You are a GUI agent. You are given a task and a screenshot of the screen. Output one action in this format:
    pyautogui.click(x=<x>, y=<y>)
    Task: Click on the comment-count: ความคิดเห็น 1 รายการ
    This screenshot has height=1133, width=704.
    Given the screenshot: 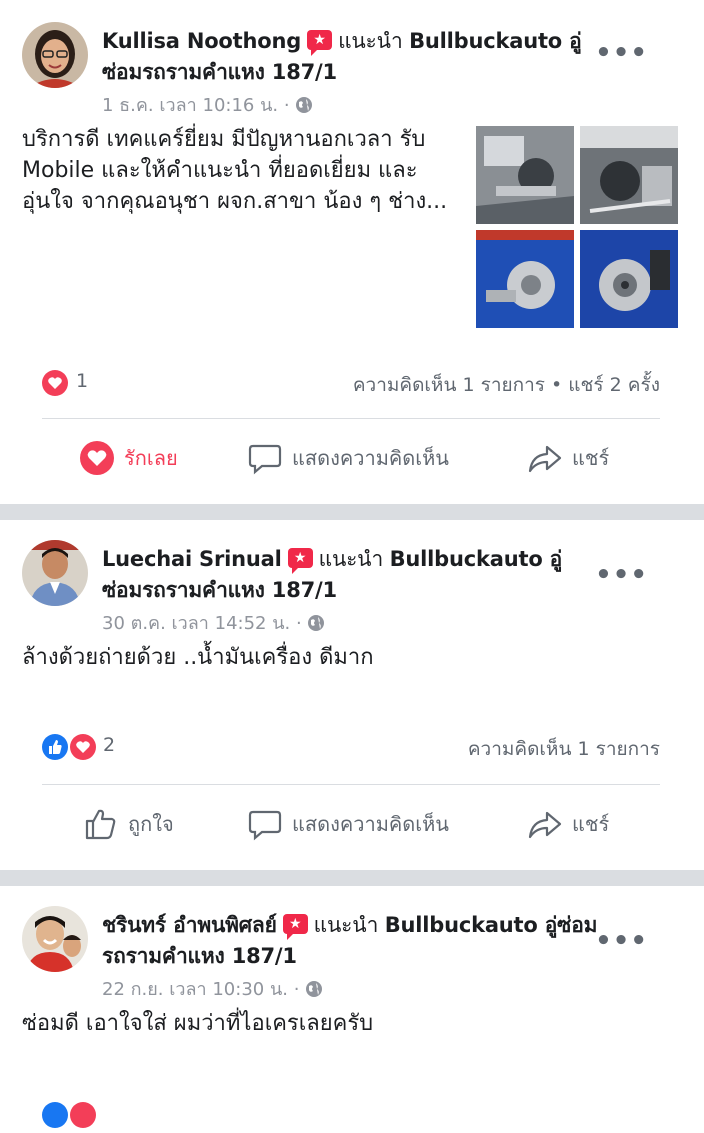 What is the action you would take?
    pyautogui.click(x=564, y=749)
    